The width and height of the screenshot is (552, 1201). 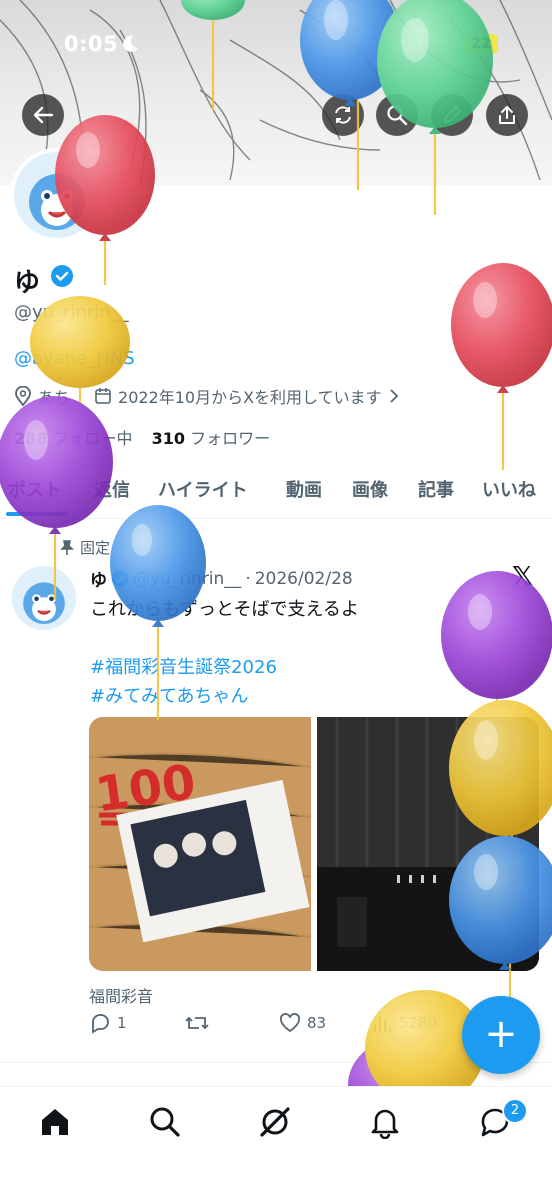 What do you see at coordinates (276, 1062) in the screenshot?
I see `post-divider` at bounding box center [276, 1062].